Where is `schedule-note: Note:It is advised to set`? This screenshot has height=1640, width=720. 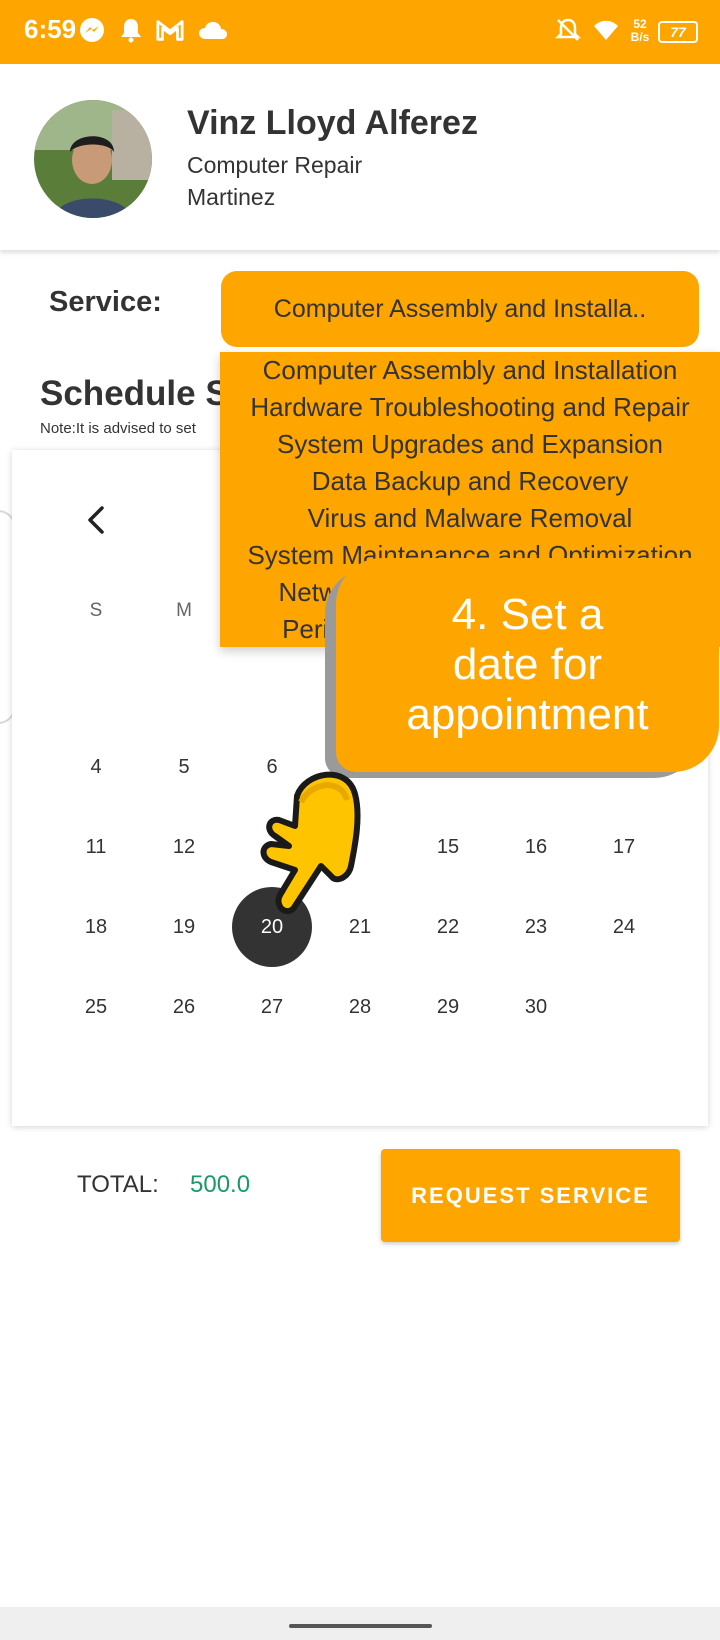
schedule-note: Note:It is advised to set is located at coordinates (118, 428).